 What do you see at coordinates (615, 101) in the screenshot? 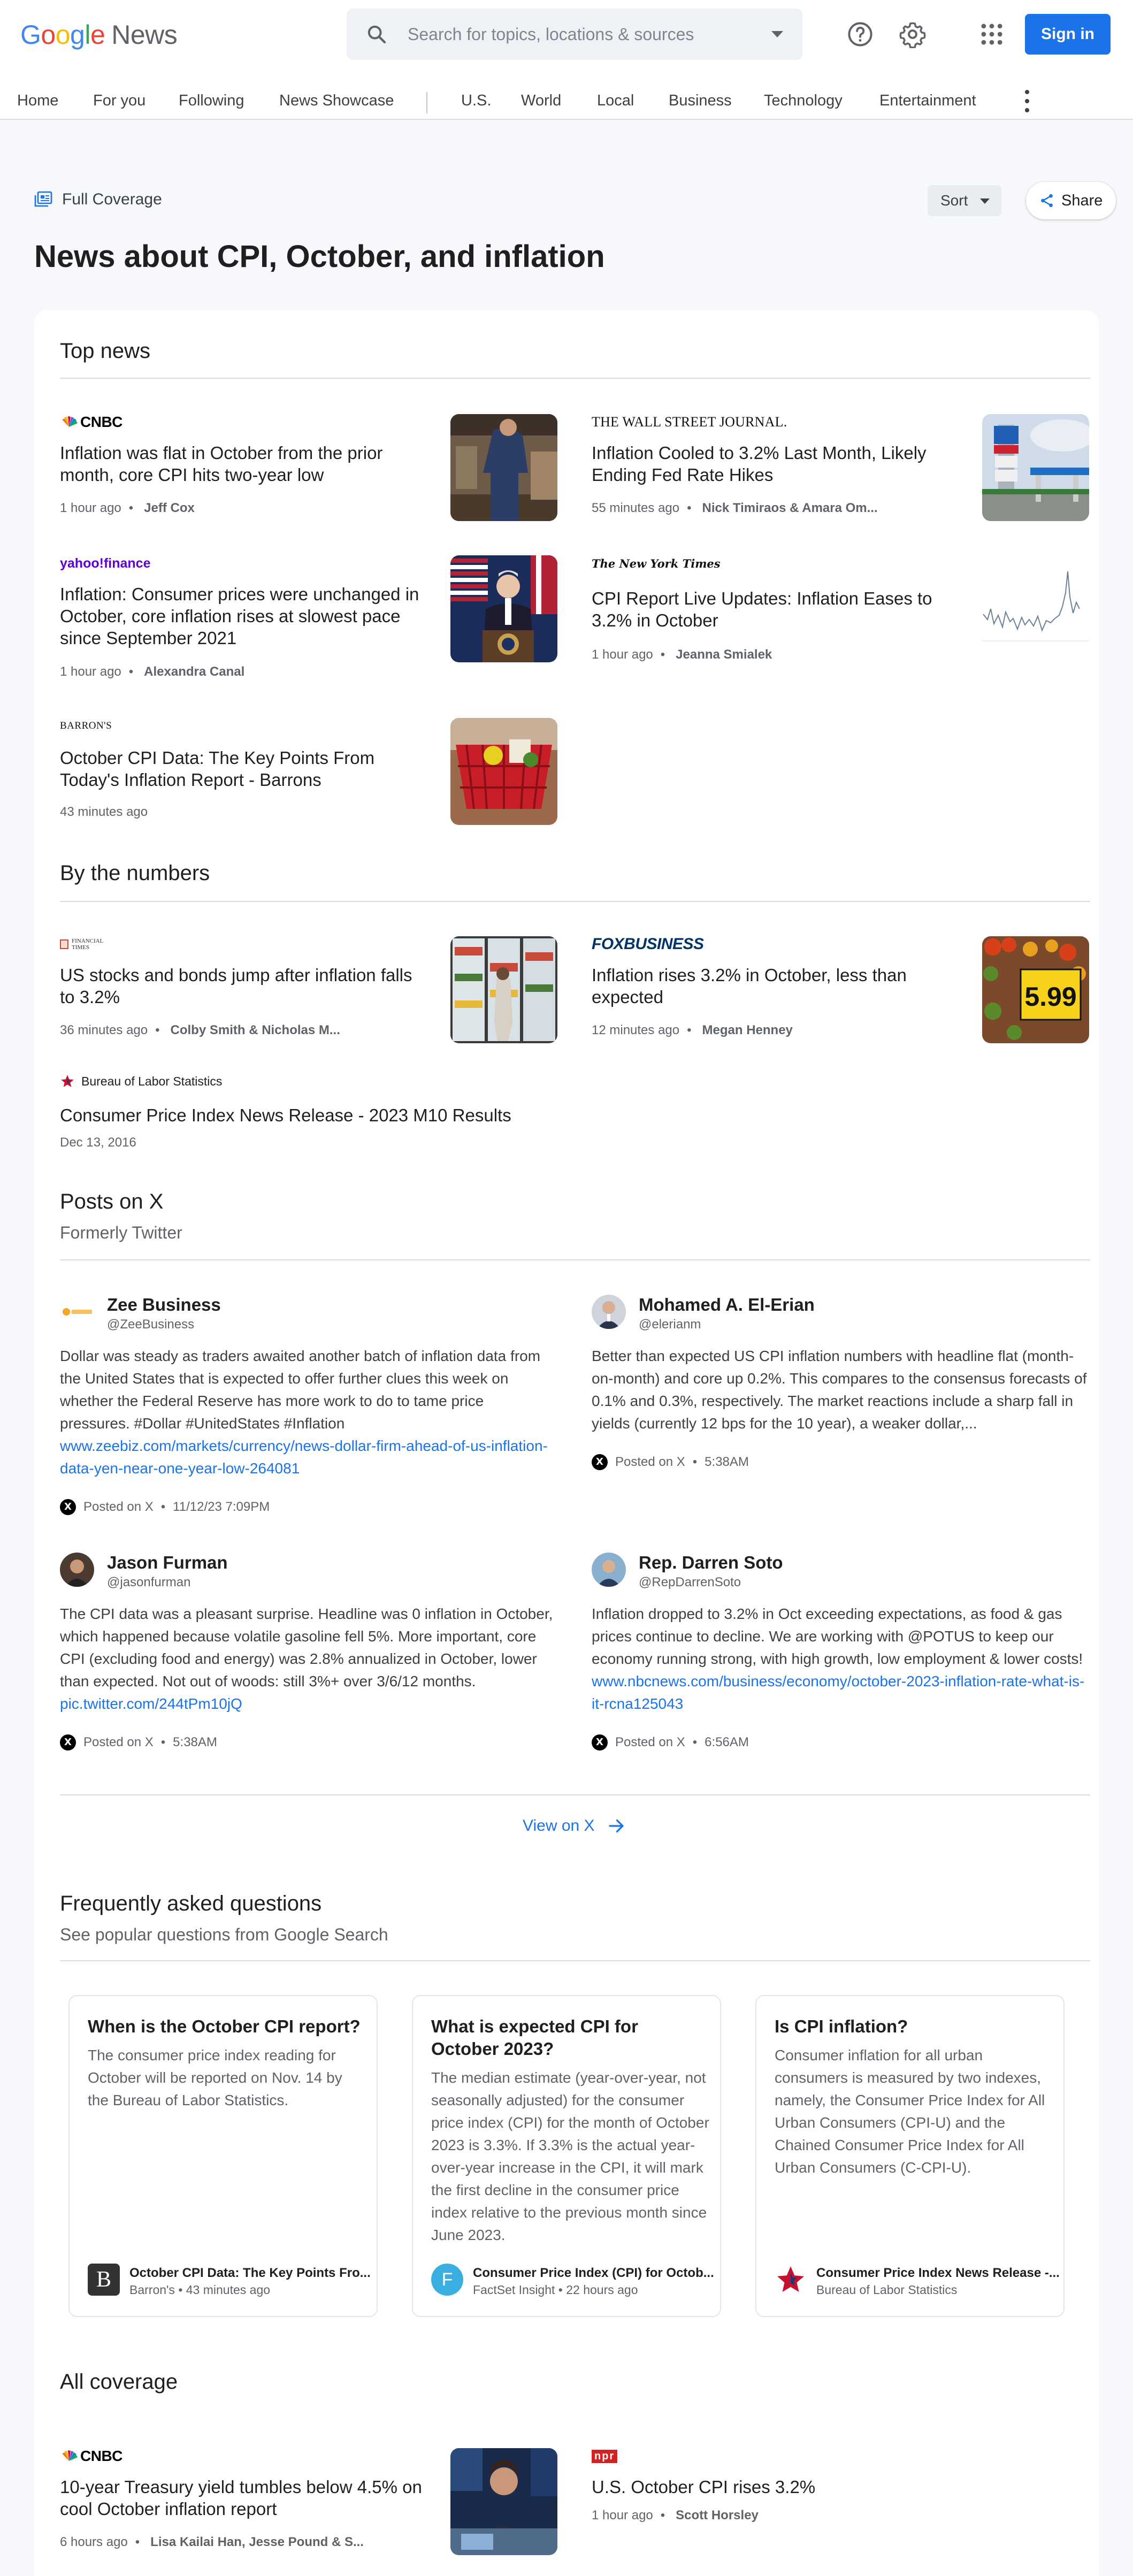
I see `nav-local: Local` at bounding box center [615, 101].